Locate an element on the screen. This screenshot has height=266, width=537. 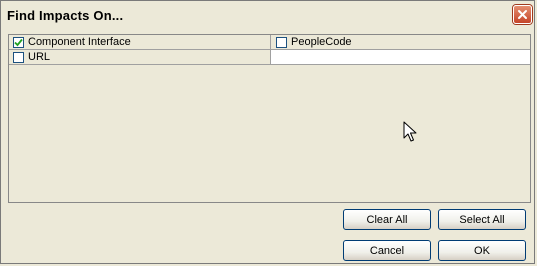
checkmark-icon is located at coordinates (18, 42).